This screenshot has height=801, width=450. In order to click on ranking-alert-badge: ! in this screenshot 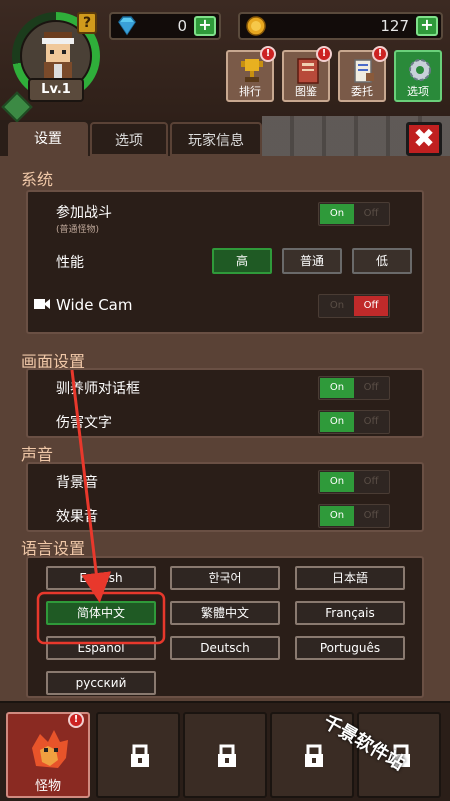, I will do `click(268, 54)`.